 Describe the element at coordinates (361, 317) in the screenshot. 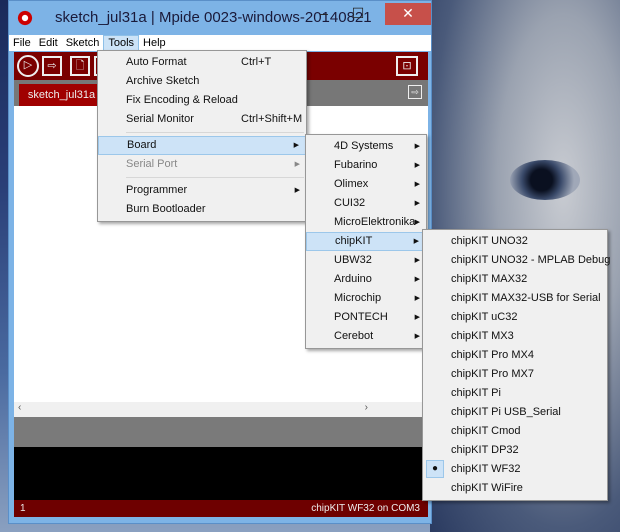

I see `board-item-label: PONTECH` at that location.